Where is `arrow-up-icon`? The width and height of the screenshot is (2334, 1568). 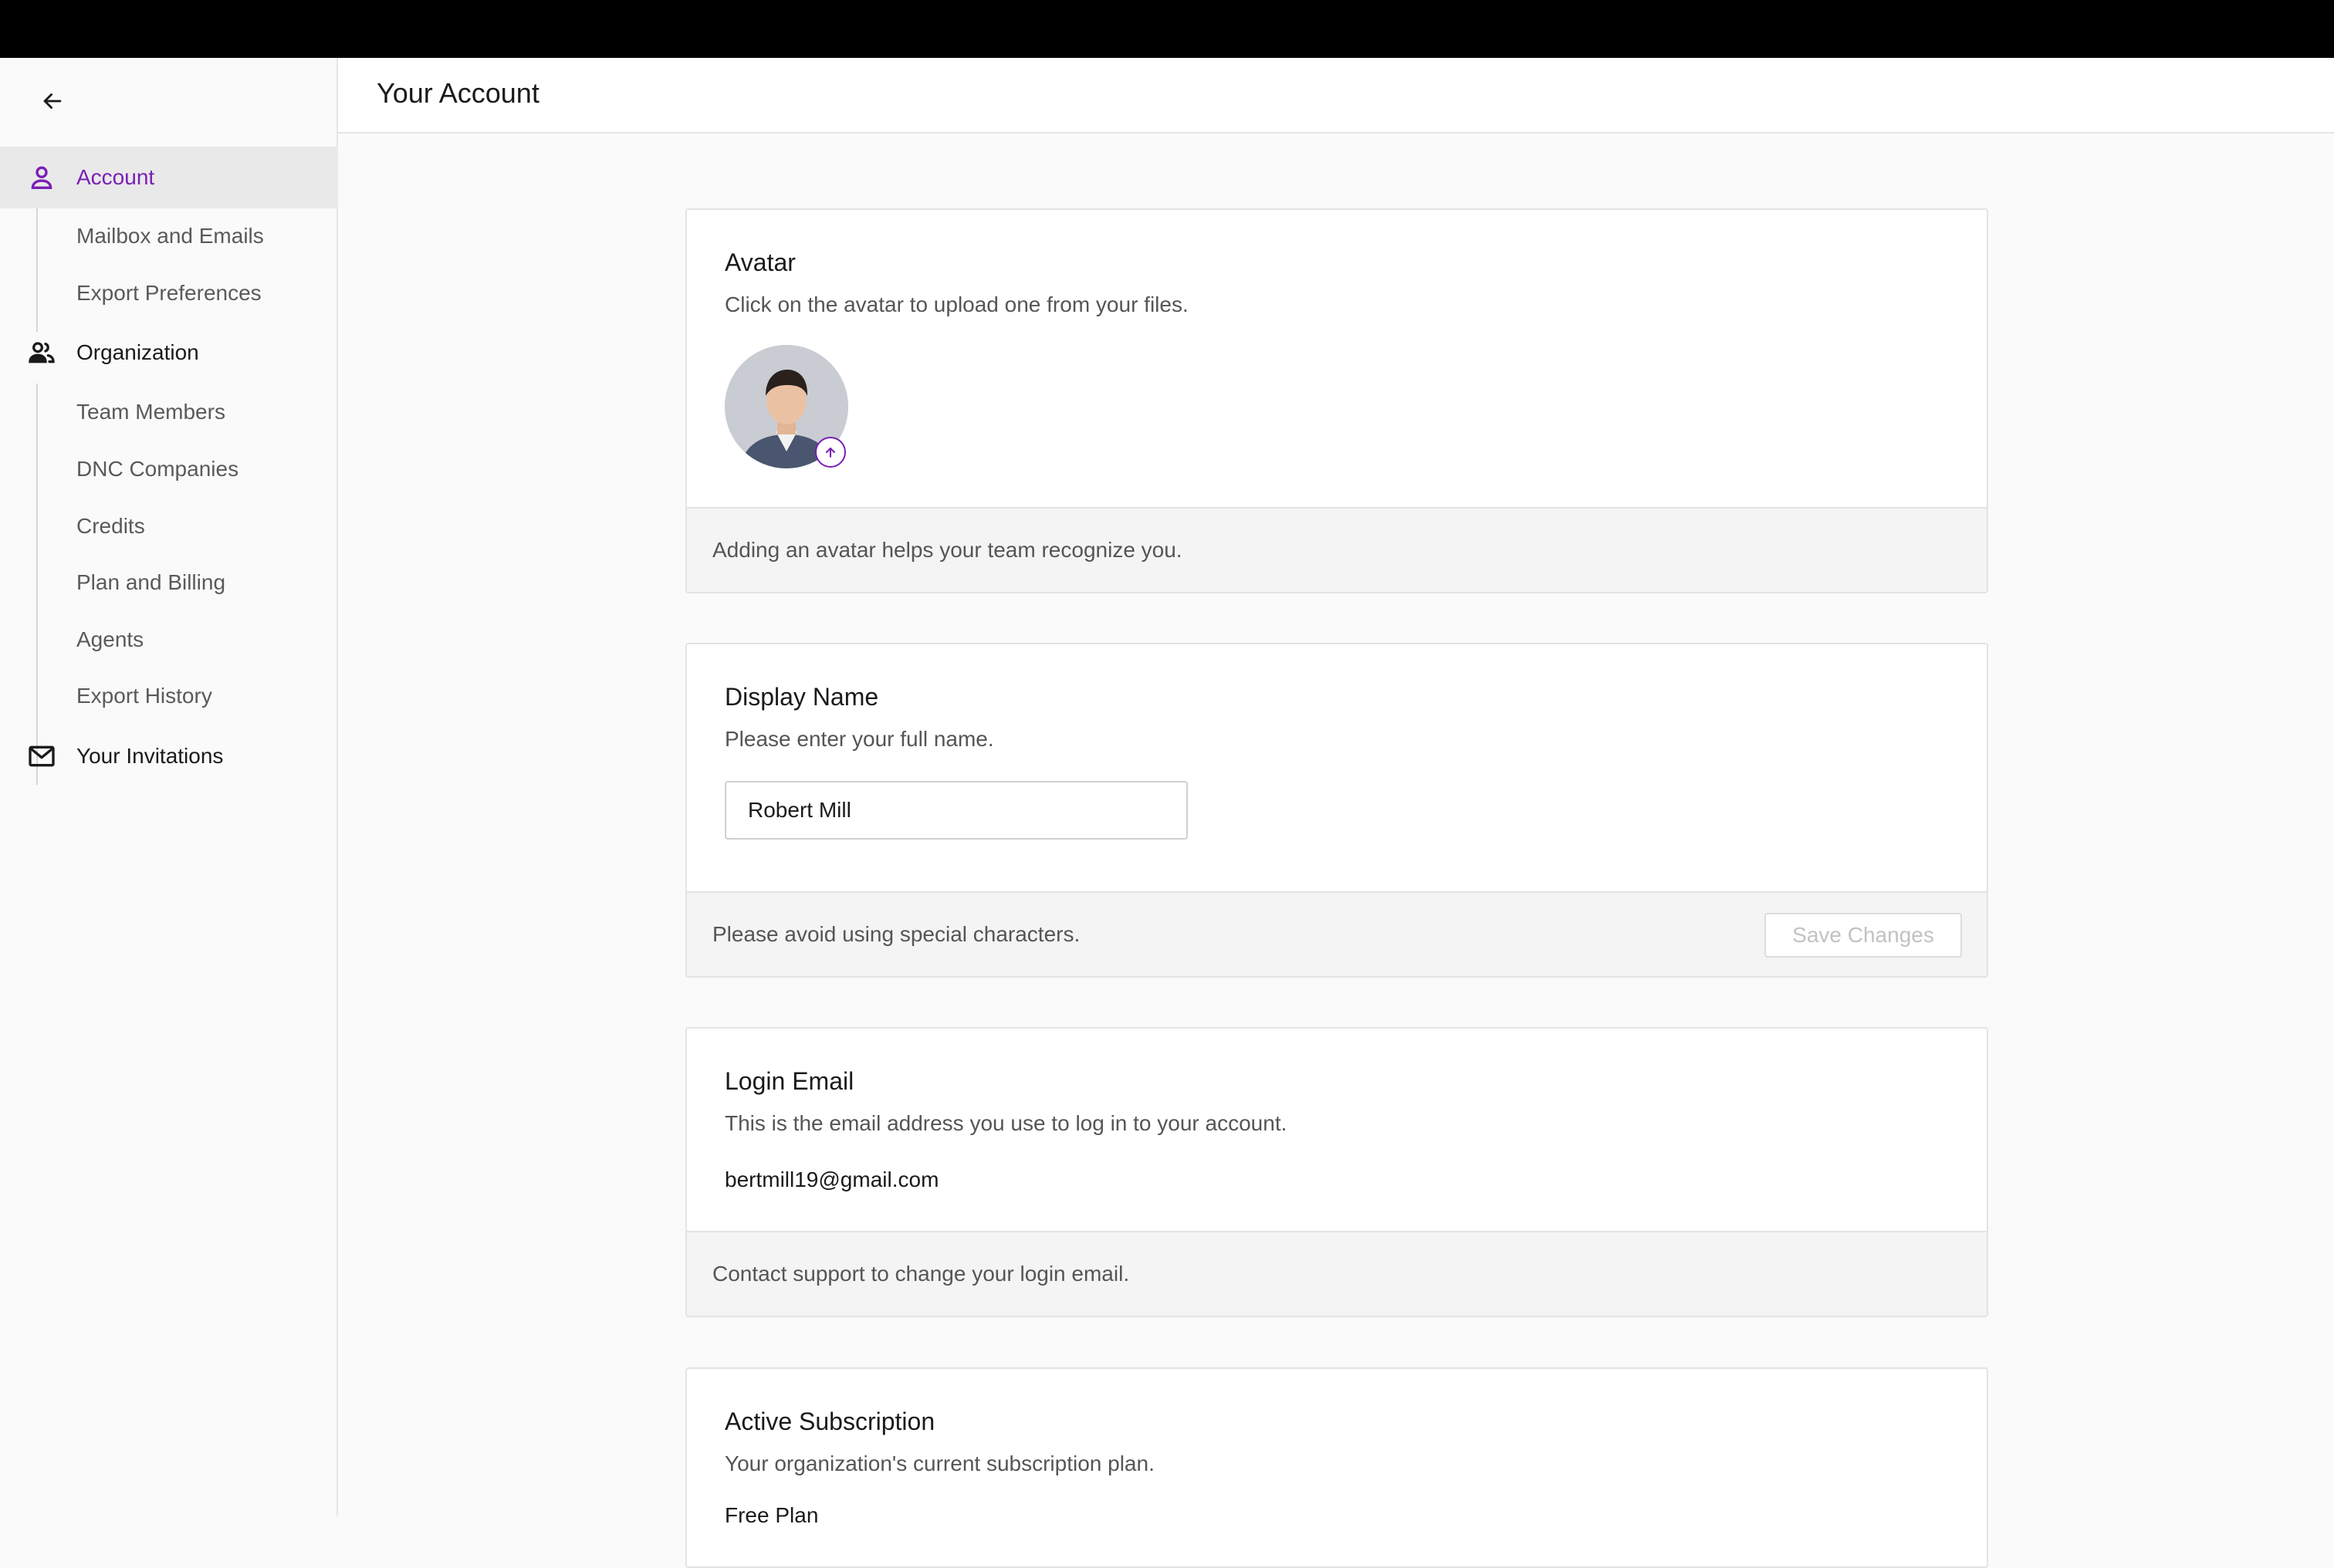 arrow-up-icon is located at coordinates (830, 452).